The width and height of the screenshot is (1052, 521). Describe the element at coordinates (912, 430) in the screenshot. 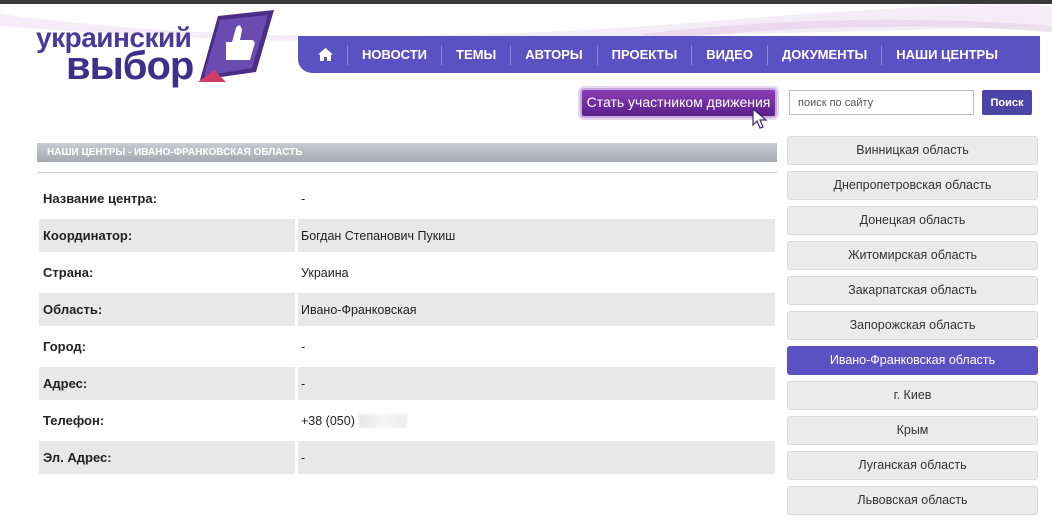

I see `region-item-crimea: Крым` at that location.